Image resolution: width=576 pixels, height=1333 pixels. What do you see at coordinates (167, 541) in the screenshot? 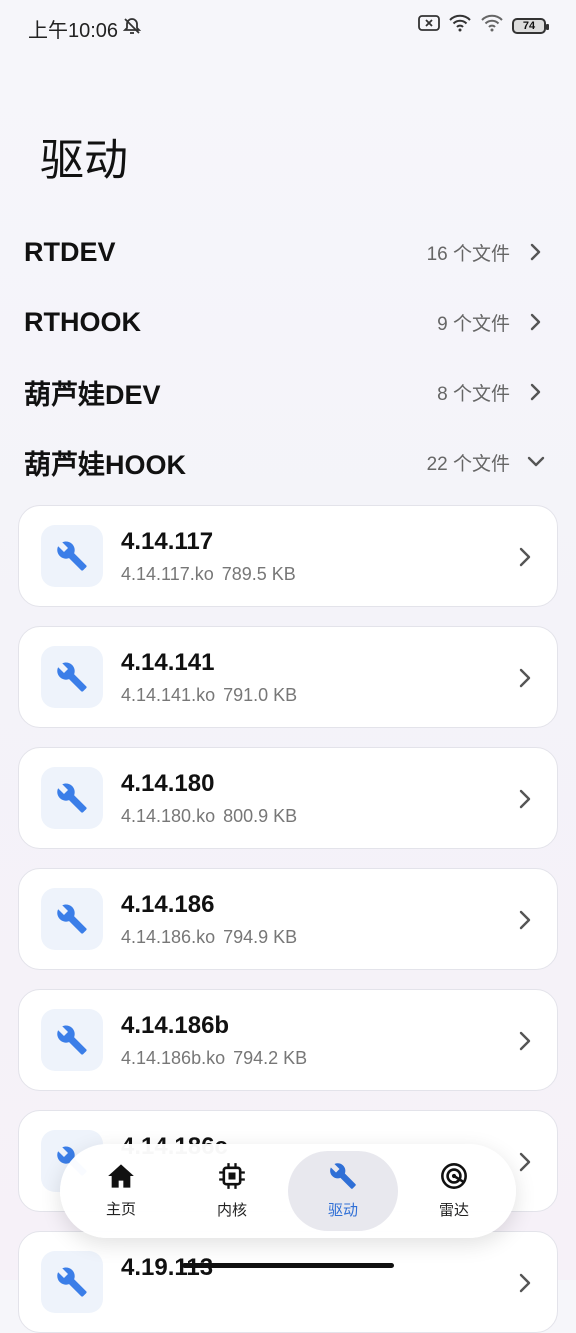
I see `file-title: 4.14.117` at bounding box center [167, 541].